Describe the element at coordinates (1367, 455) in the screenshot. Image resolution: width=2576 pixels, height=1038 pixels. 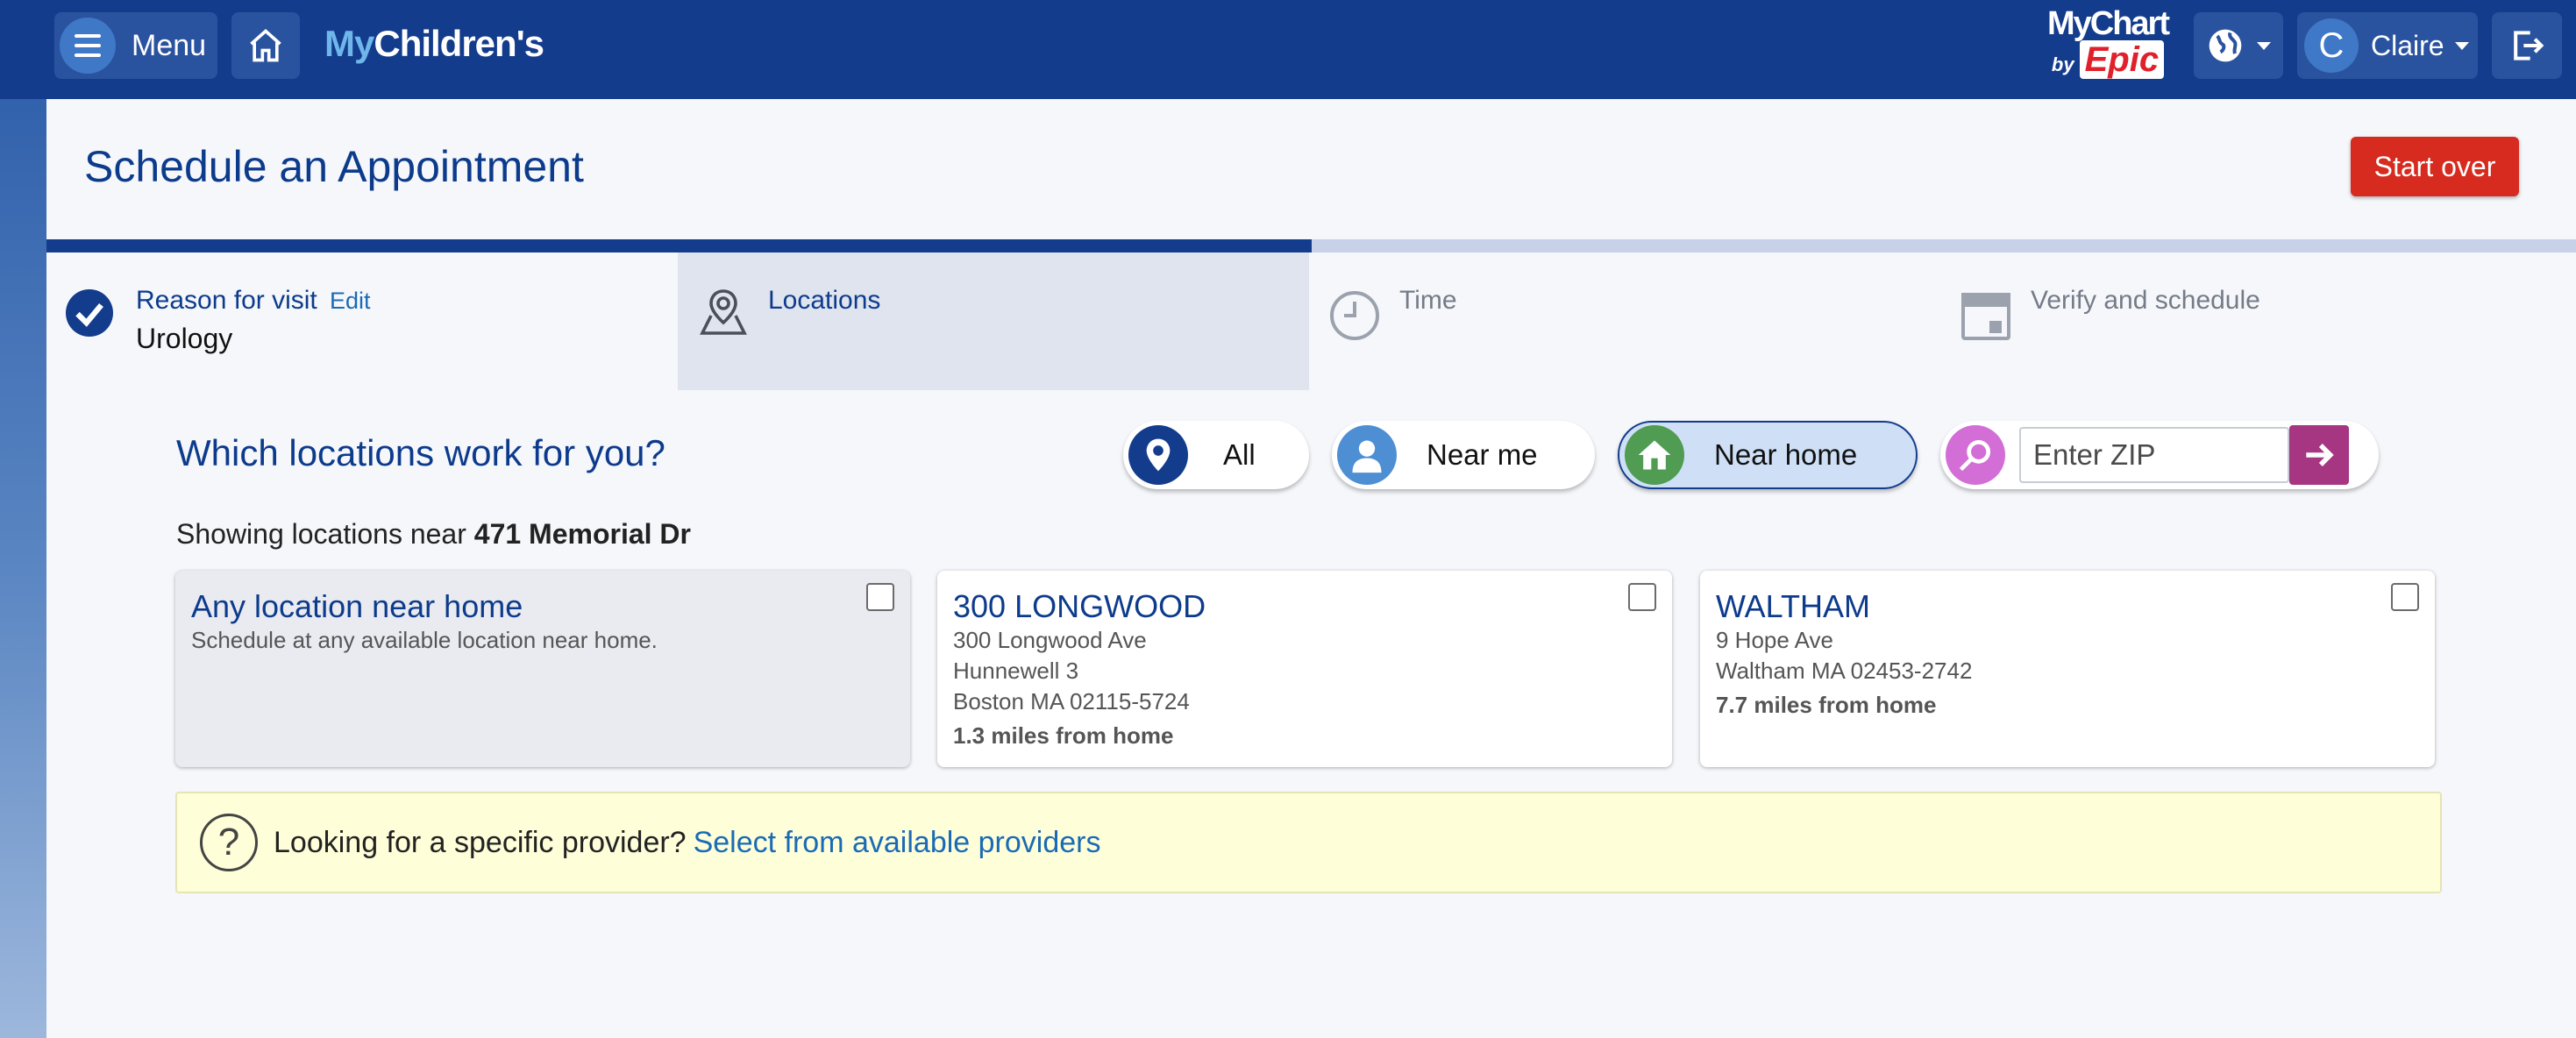
I see `person-icon` at that location.